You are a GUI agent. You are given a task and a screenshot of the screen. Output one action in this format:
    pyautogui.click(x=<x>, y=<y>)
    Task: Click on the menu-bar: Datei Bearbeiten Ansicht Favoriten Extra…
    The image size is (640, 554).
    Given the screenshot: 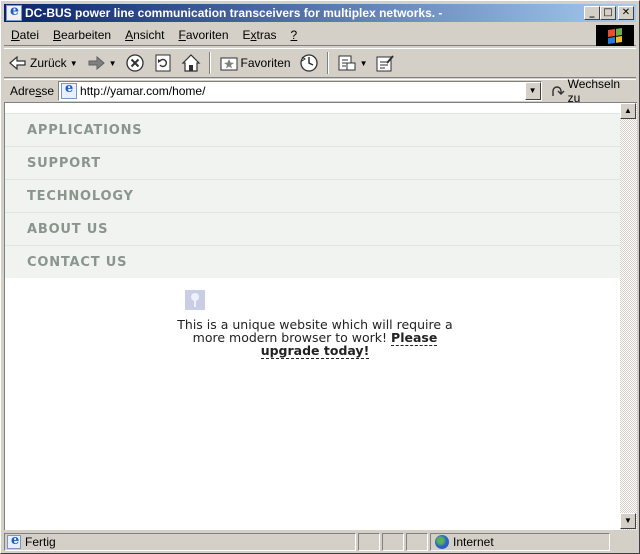 What is the action you would take?
    pyautogui.click(x=320, y=35)
    